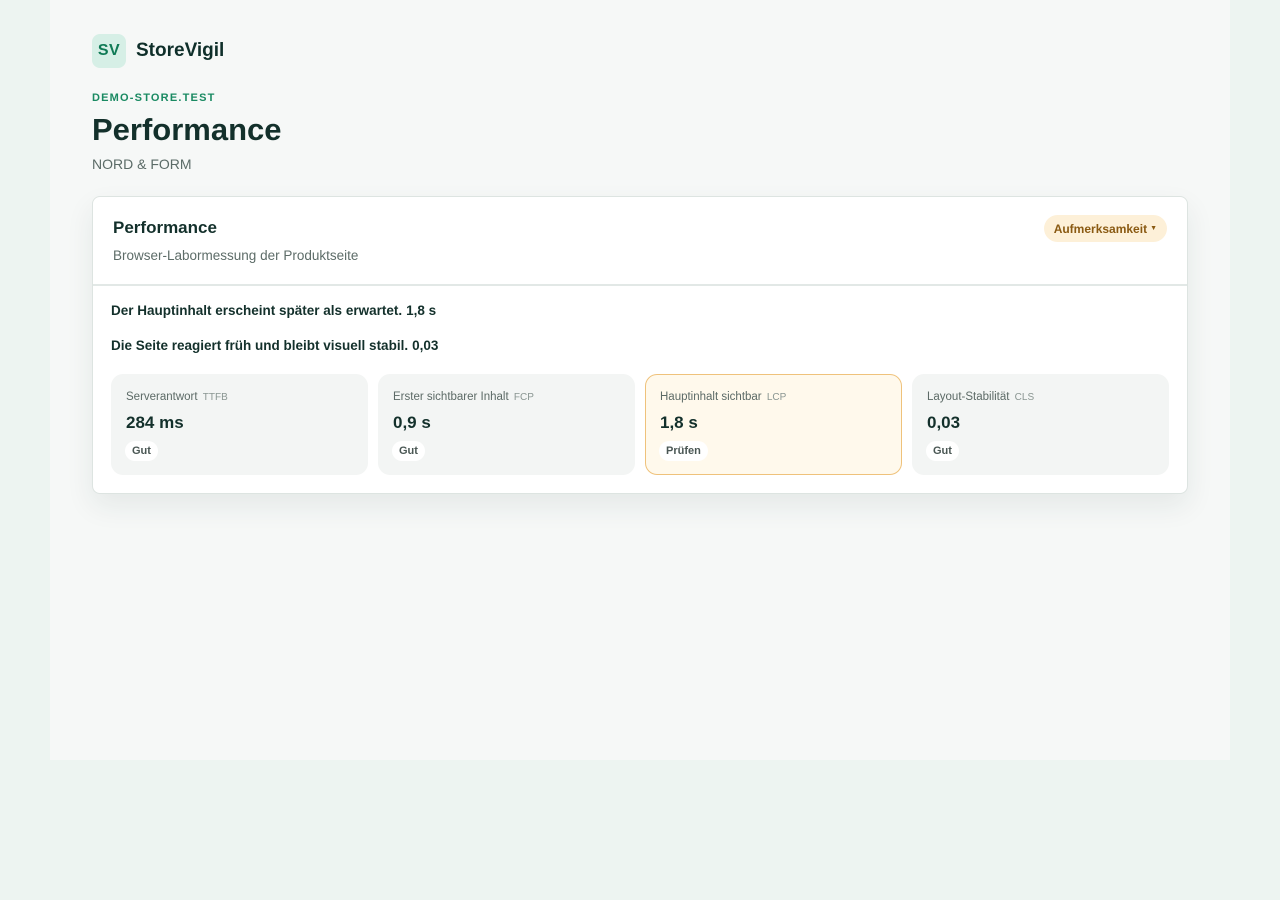 This screenshot has height=900, width=1280. What do you see at coordinates (506, 424) in the screenshot?
I see `metric-card-fcp: Erster sichtbarer Inhalt FCP 0,9 s Gut` at bounding box center [506, 424].